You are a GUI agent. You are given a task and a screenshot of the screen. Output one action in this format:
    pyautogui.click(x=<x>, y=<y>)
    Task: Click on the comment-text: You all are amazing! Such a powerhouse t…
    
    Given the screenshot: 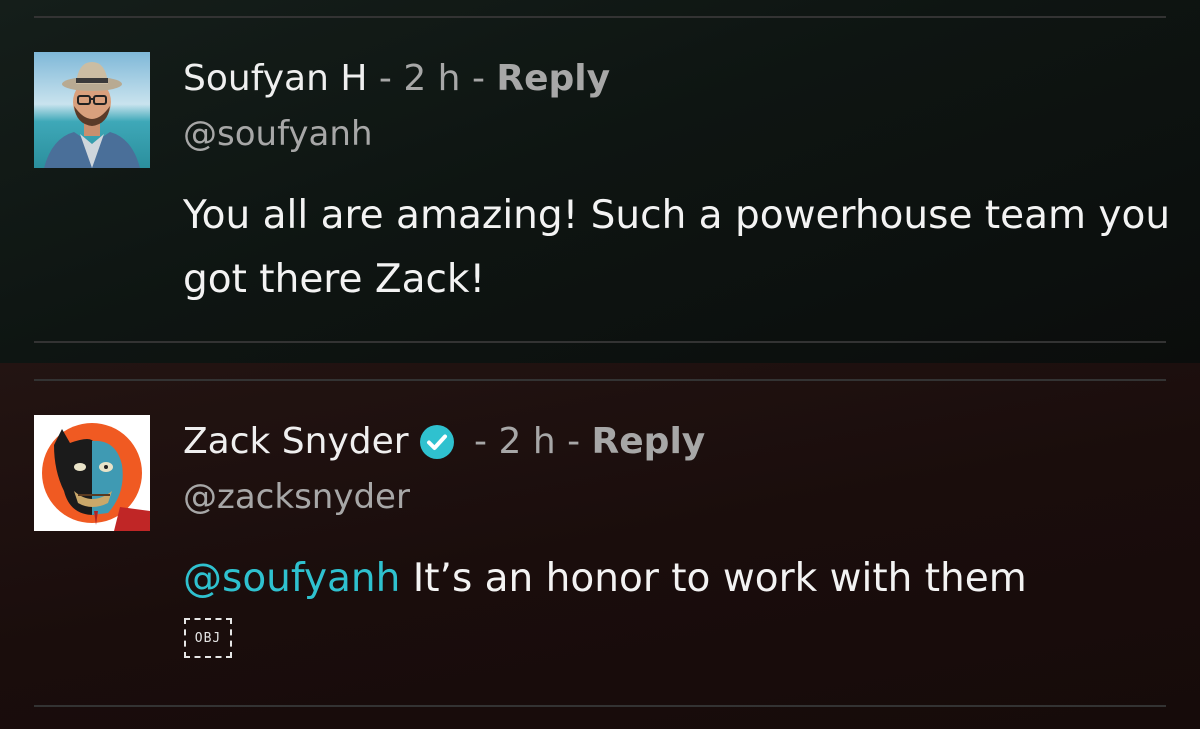 What is the action you would take?
    pyautogui.click(x=677, y=247)
    